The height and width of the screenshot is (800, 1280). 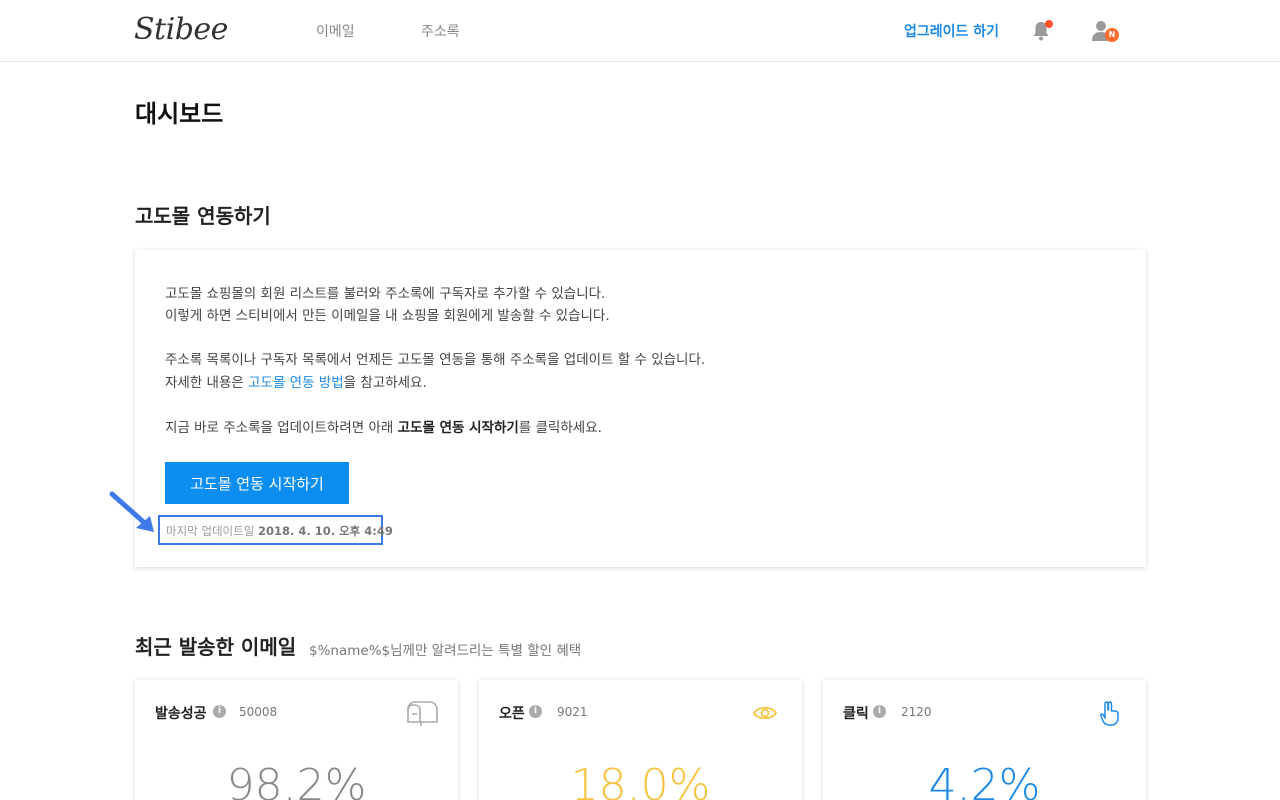 I want to click on stat-count: 50008, so click(x=258, y=712).